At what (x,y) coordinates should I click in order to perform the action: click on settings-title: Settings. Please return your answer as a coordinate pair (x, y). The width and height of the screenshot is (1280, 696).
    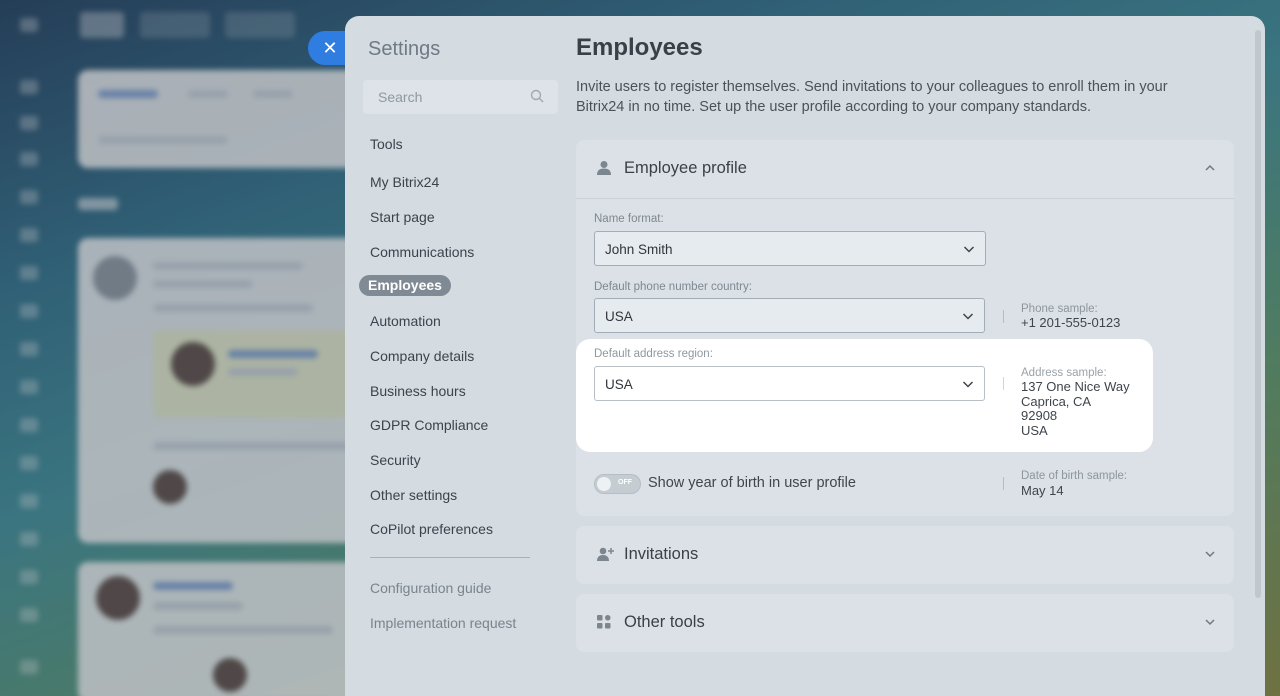
    Looking at the image, I should click on (404, 49).